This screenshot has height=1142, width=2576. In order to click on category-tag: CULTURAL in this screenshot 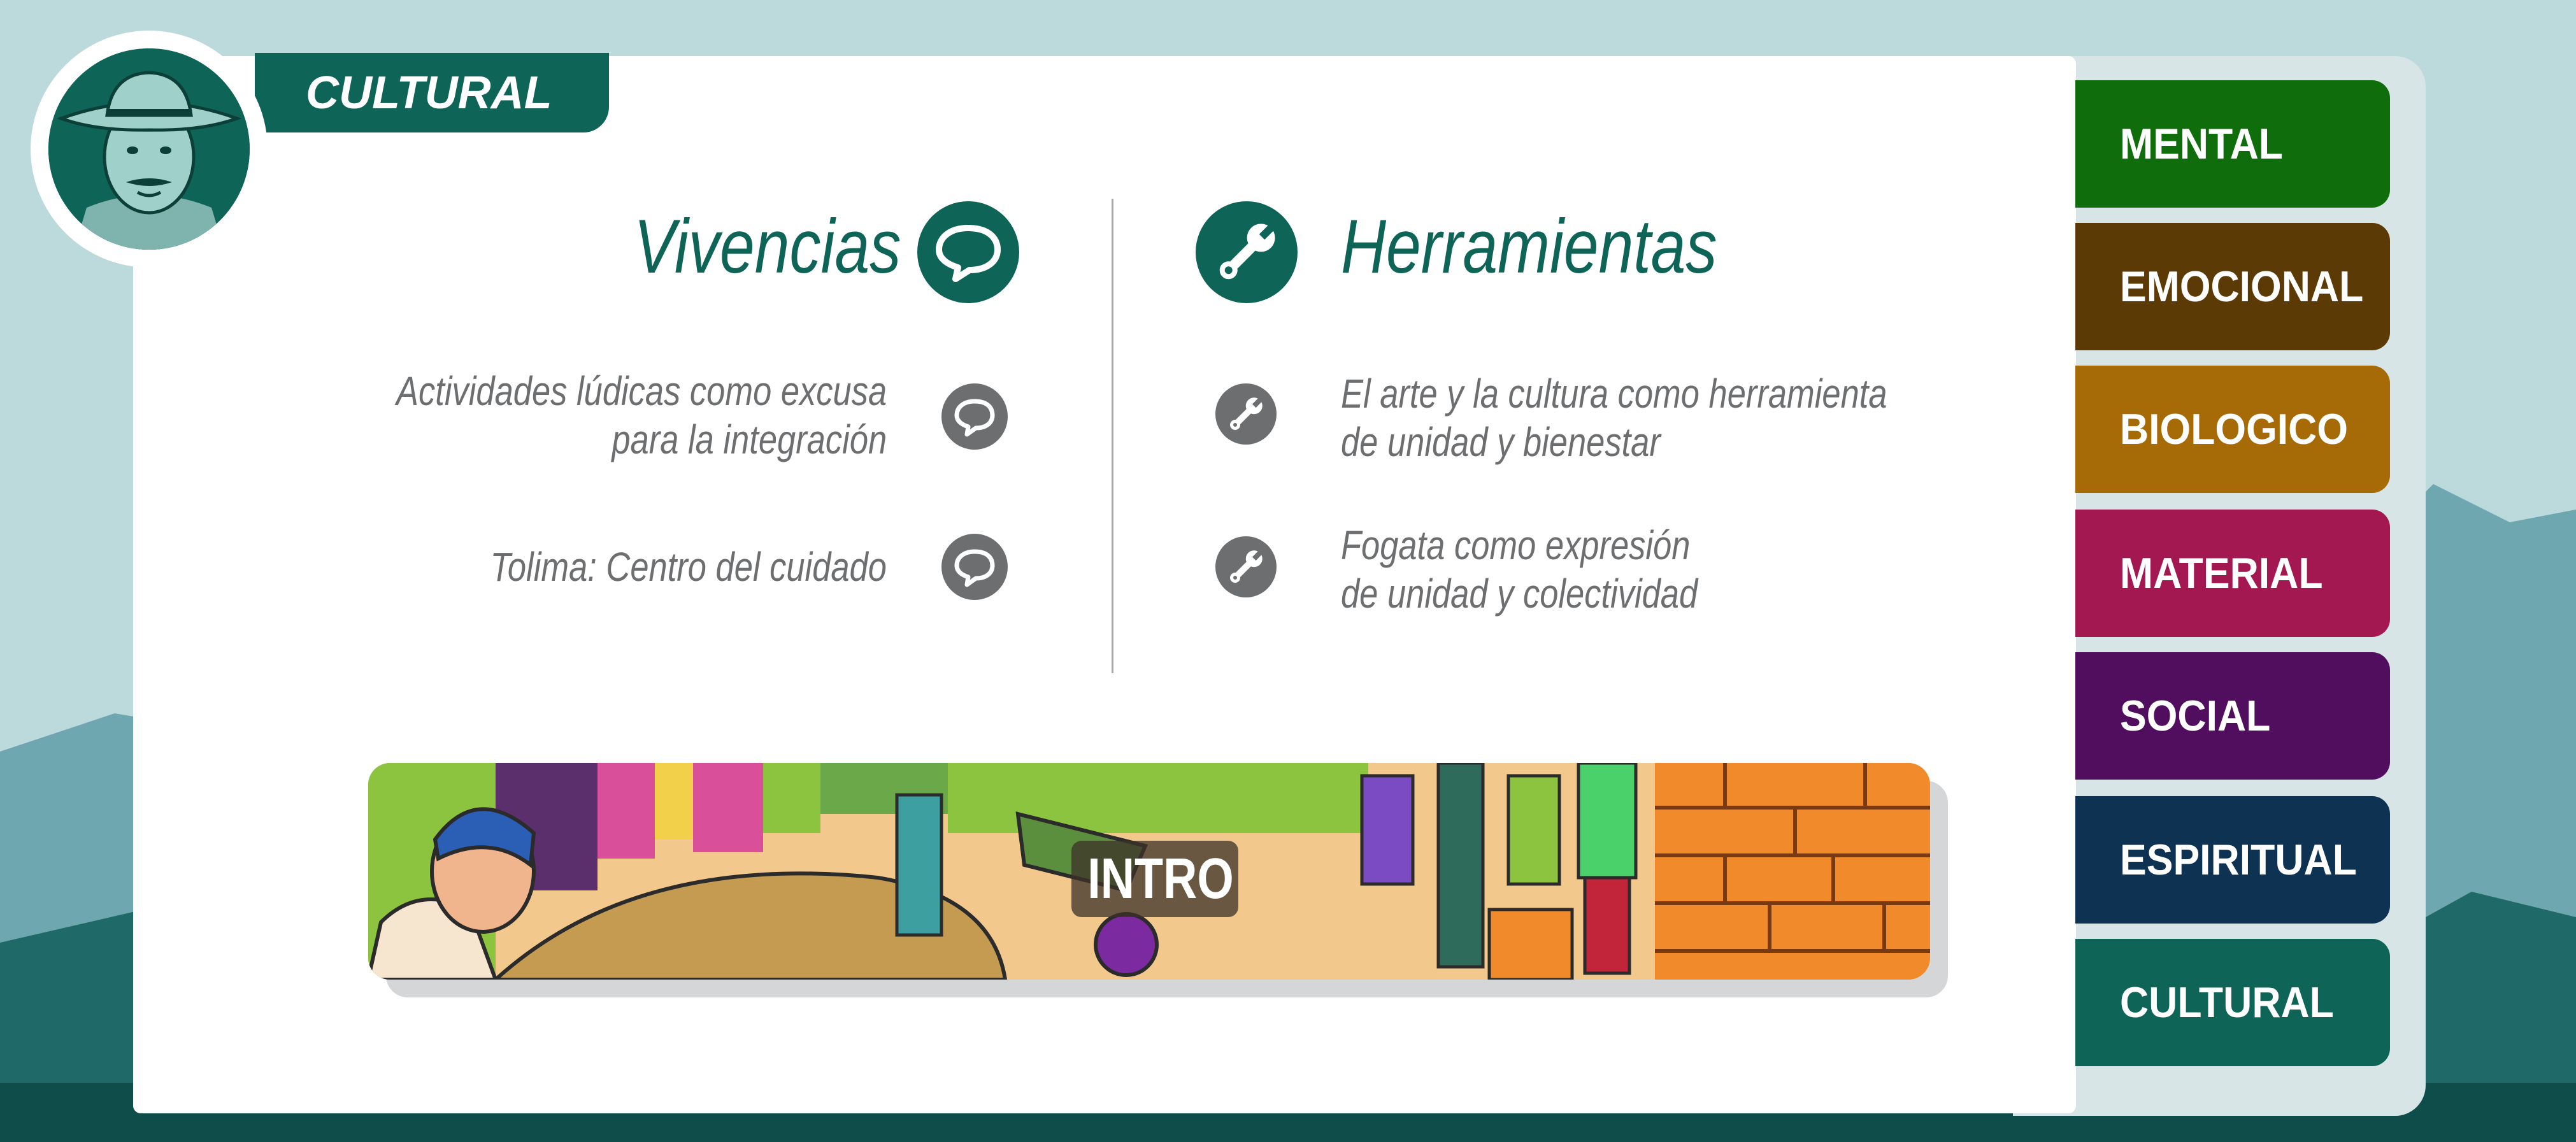, I will do `click(432, 92)`.